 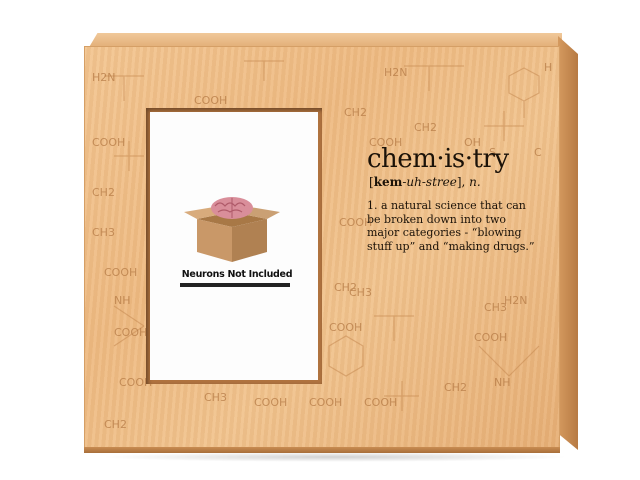 I want to click on definition-word: chem·is·try, so click(x=438, y=159).